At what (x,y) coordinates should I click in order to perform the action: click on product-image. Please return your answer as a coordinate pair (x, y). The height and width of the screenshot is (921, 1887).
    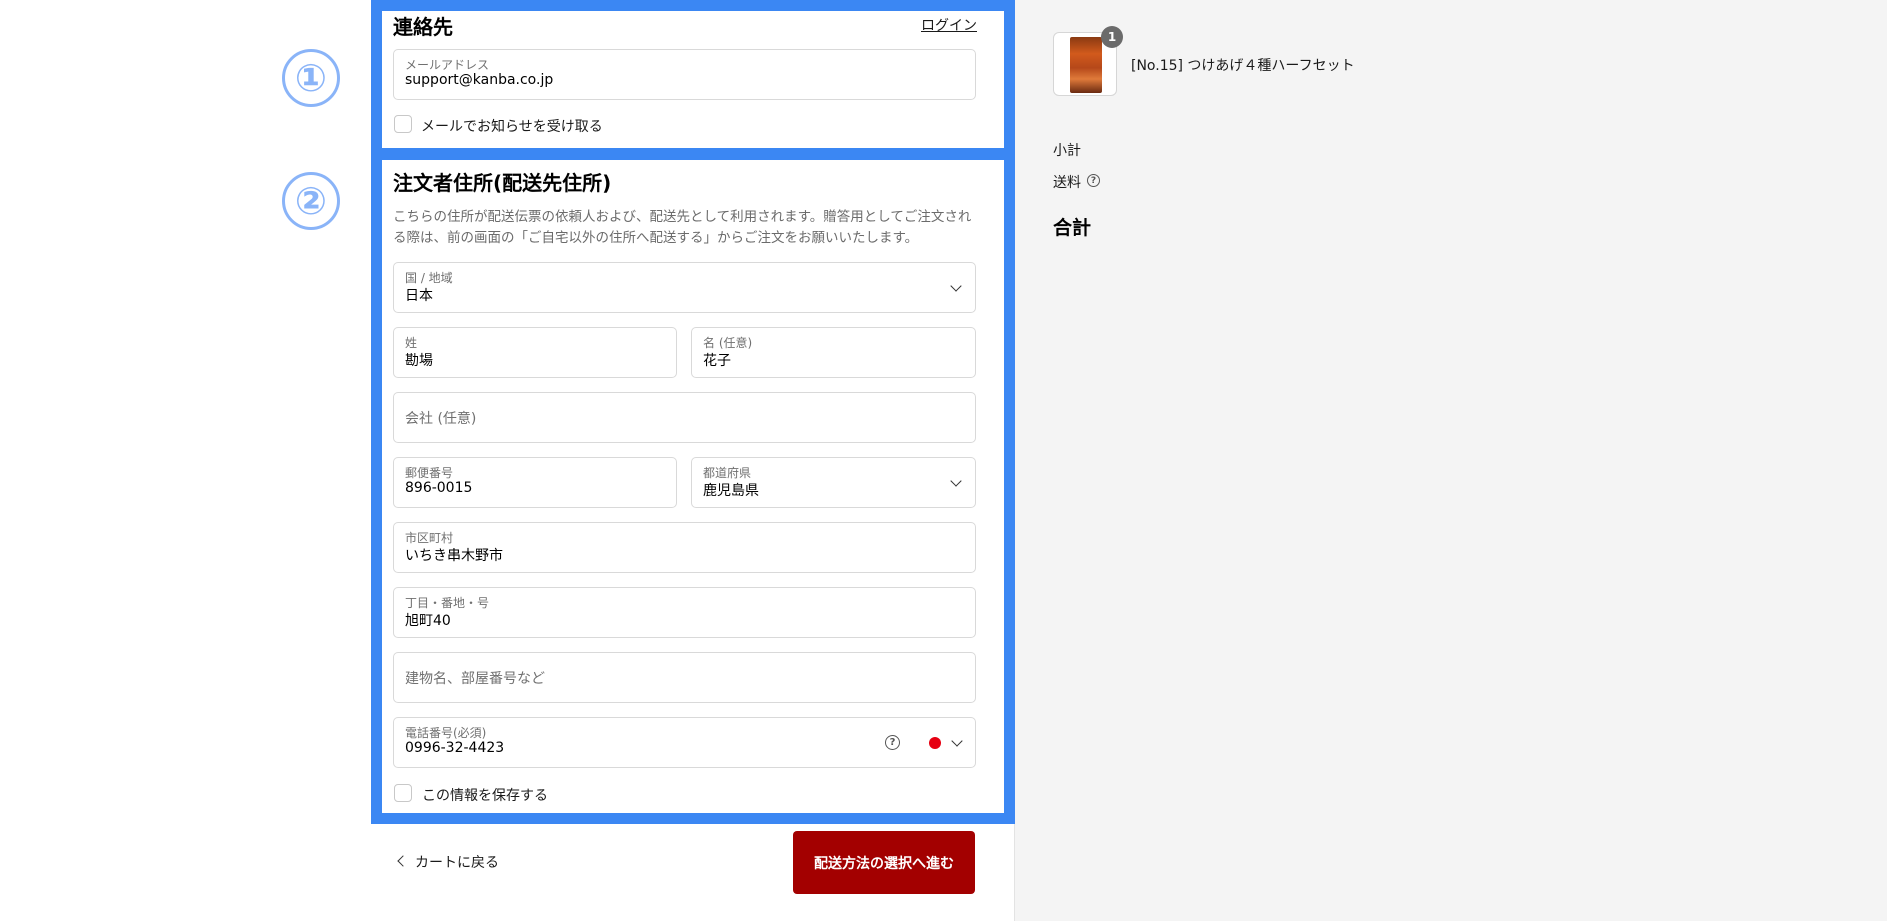
    Looking at the image, I should click on (1086, 65).